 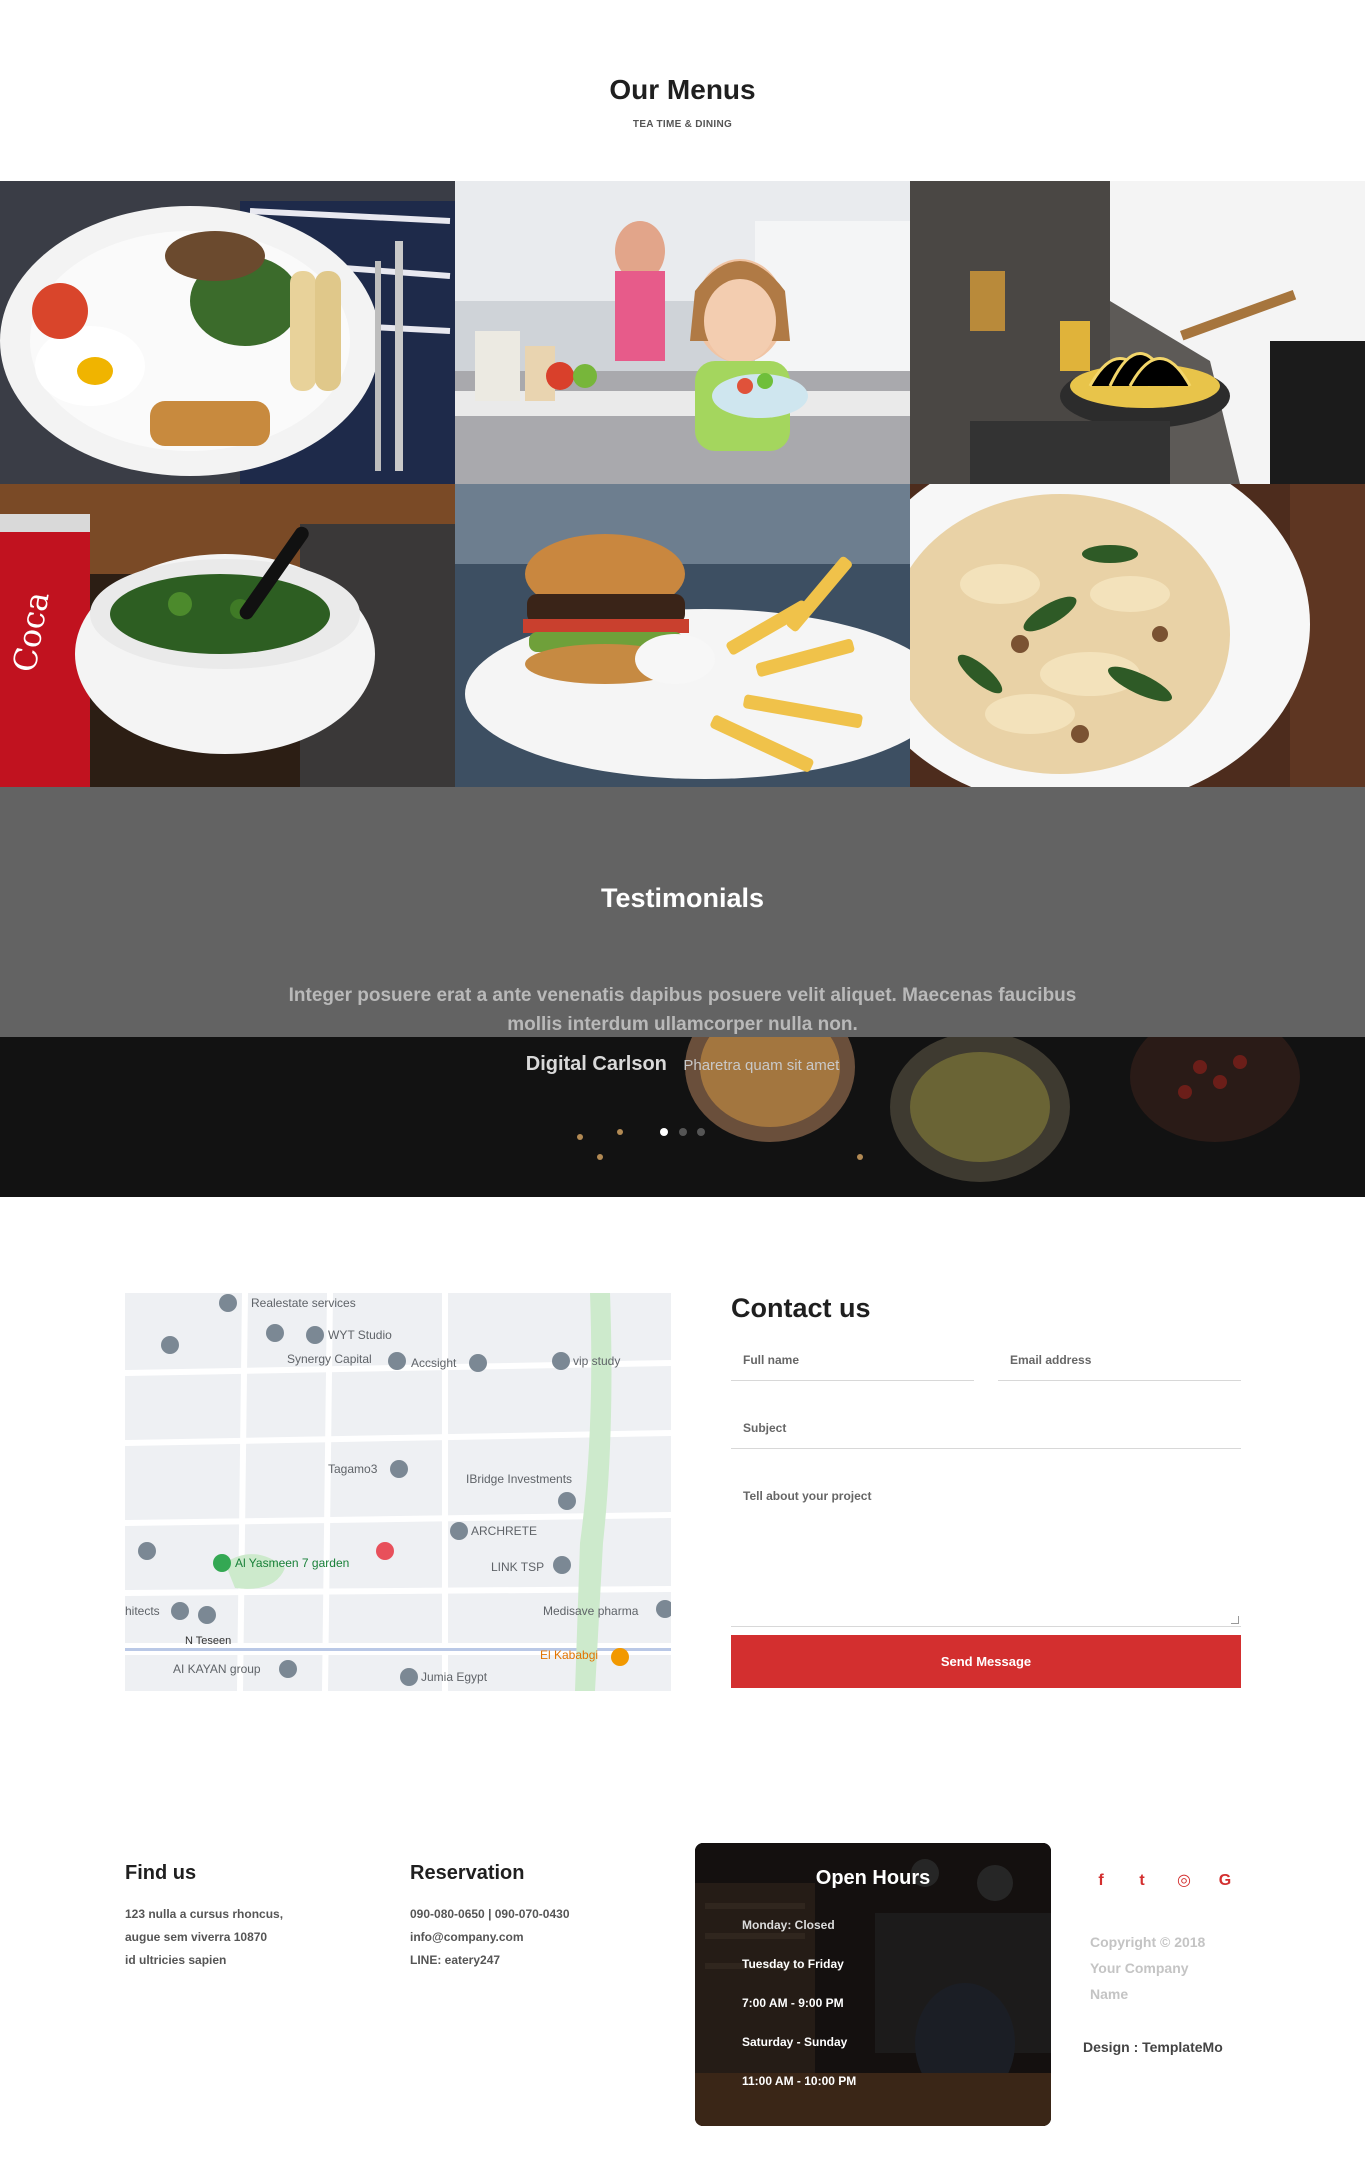 What do you see at coordinates (360, 1335) in the screenshot?
I see `map-label: WYT Studio` at bounding box center [360, 1335].